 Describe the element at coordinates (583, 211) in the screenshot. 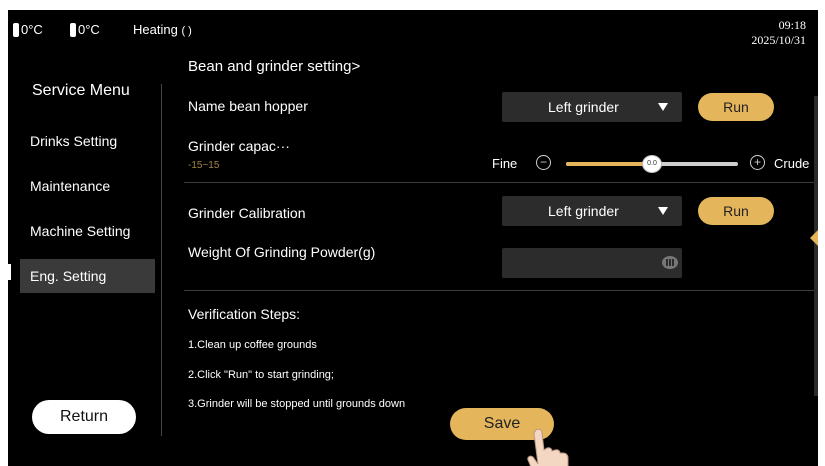

I see `grinder-calibration-selected: Left grinder` at that location.